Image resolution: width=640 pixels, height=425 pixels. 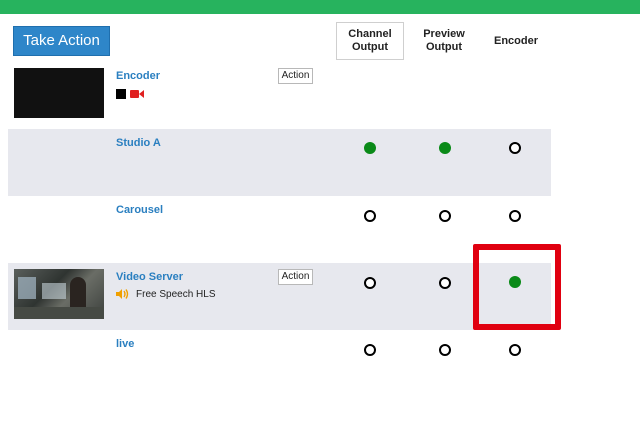 I want to click on source-name-live: live, so click(x=125, y=344).